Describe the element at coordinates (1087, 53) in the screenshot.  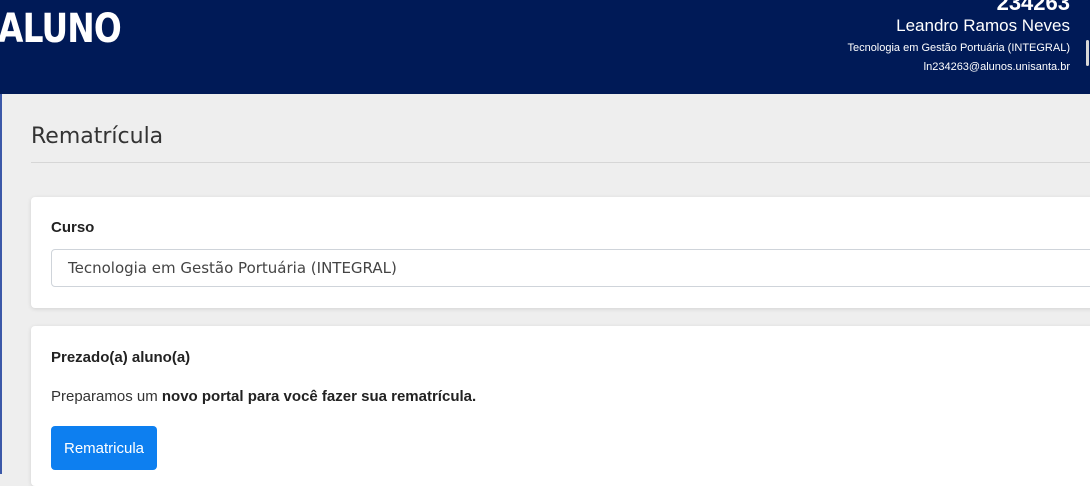
I see `scrollbar` at that location.